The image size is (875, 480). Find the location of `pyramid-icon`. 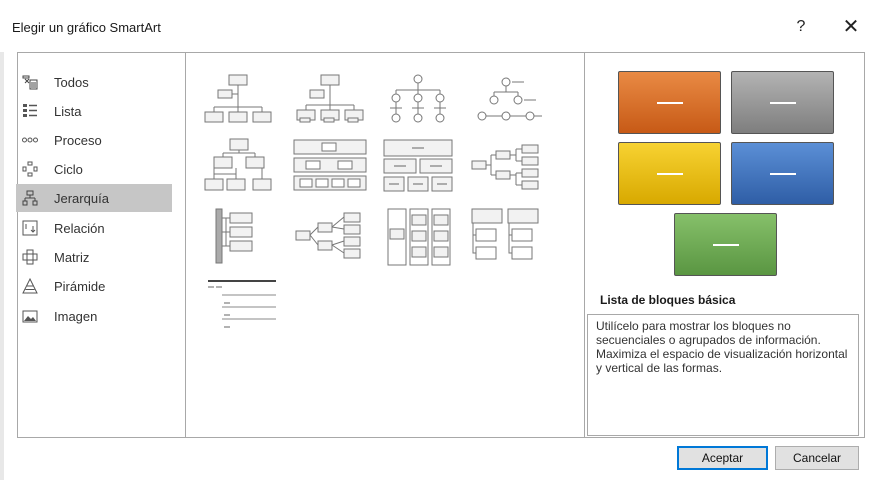

pyramid-icon is located at coordinates (30, 286).